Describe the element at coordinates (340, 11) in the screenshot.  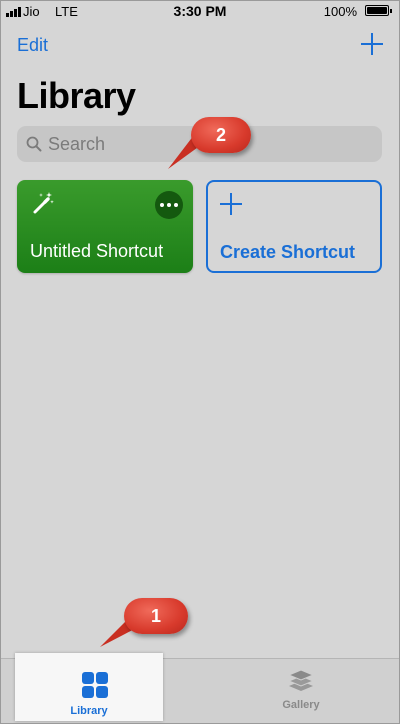
I see `battery-percentage: 100%` at that location.